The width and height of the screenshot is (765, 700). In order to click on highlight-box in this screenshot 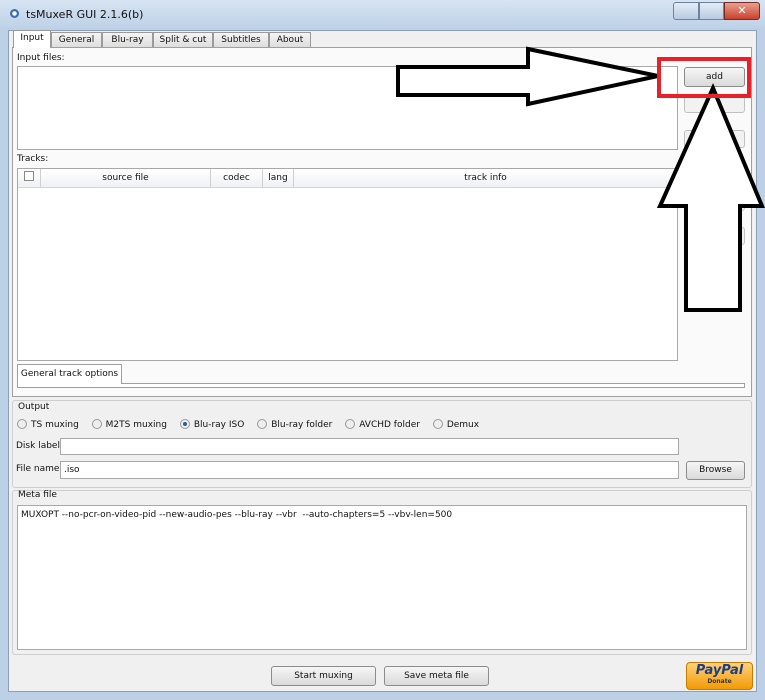, I will do `click(704, 77)`.